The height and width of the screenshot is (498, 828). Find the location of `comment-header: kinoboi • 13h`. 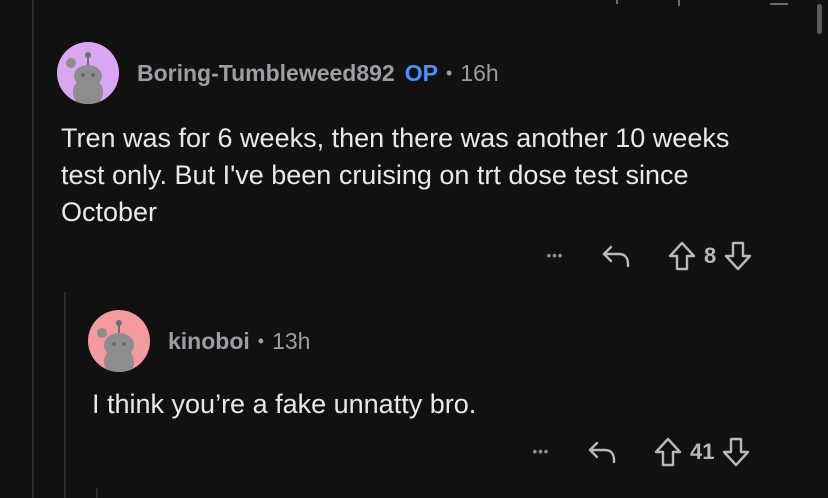

comment-header: kinoboi • 13h is located at coordinates (428, 341).